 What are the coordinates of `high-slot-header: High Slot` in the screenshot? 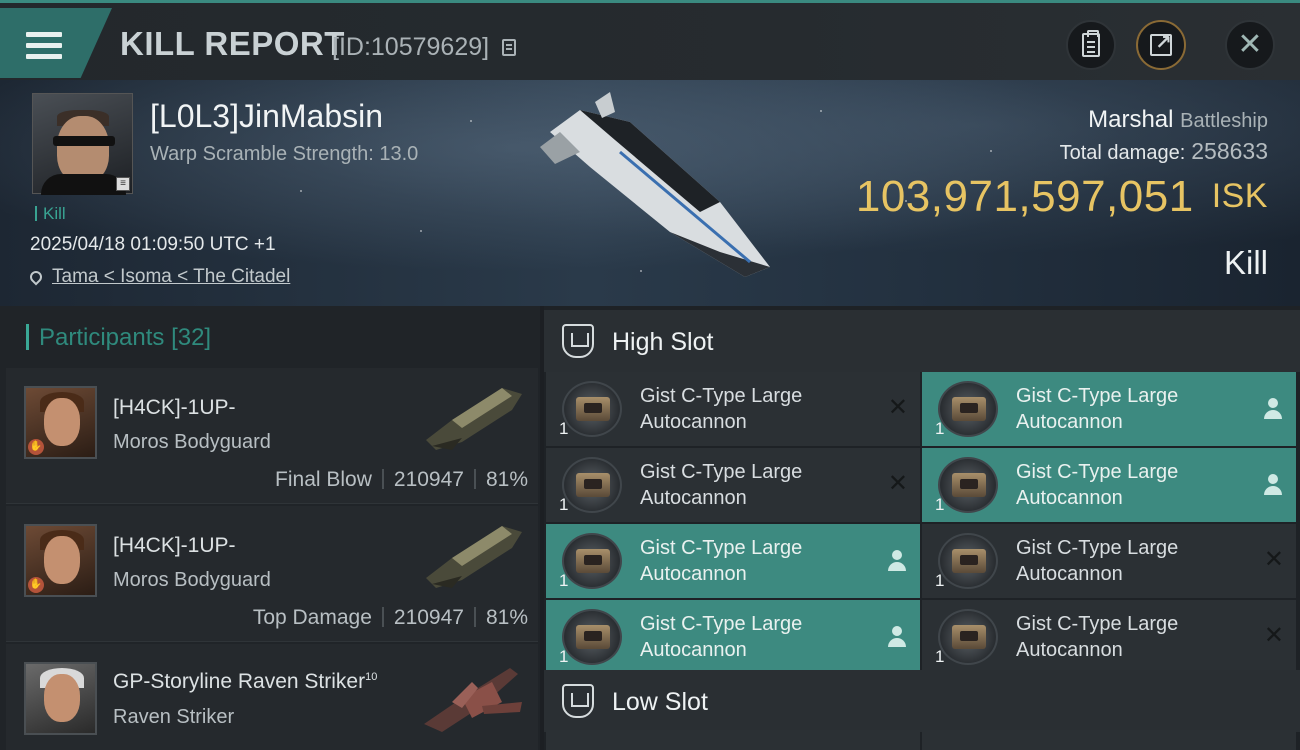 It's located at (922, 341).